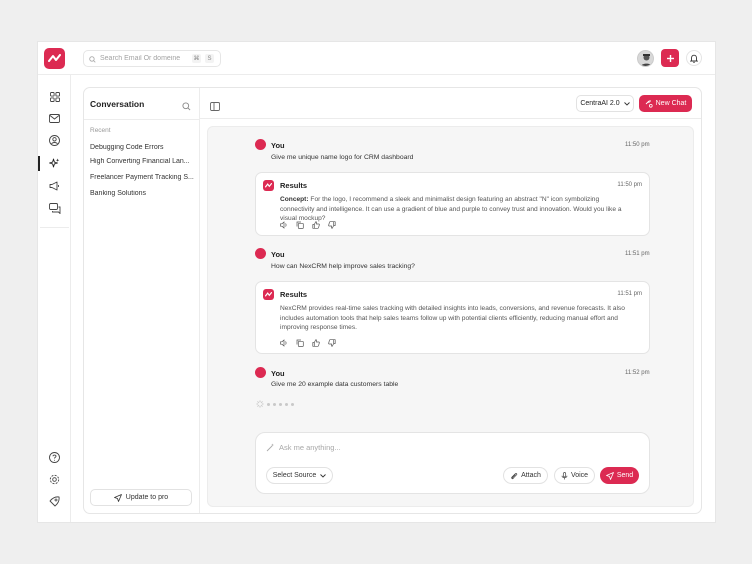 This screenshot has width=752, height=564. What do you see at coordinates (215, 107) in the screenshot?
I see `sidebar-toggle-icon` at bounding box center [215, 107].